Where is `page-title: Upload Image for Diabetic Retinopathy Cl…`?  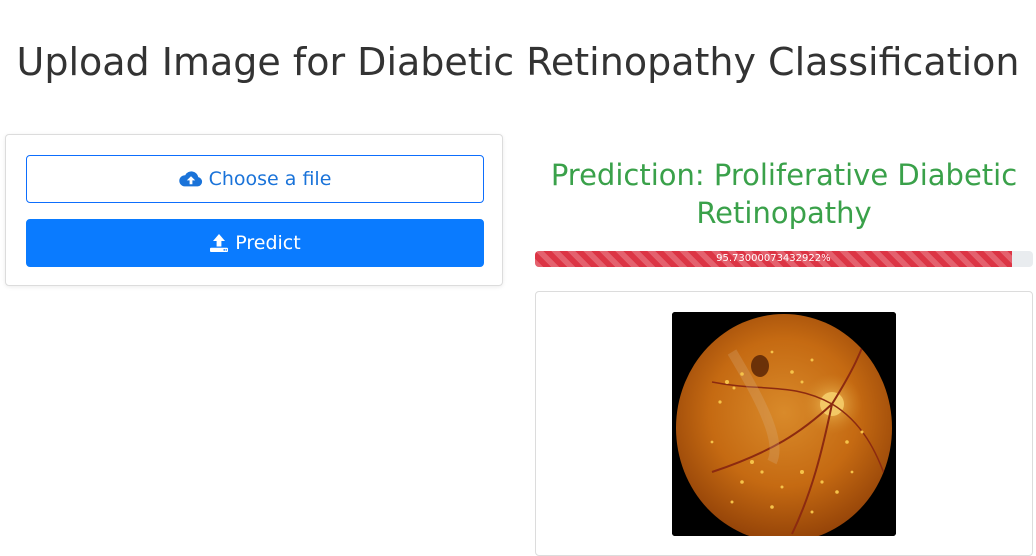 page-title: Upload Image for Diabetic Retinopathy Cl… is located at coordinates (518, 62).